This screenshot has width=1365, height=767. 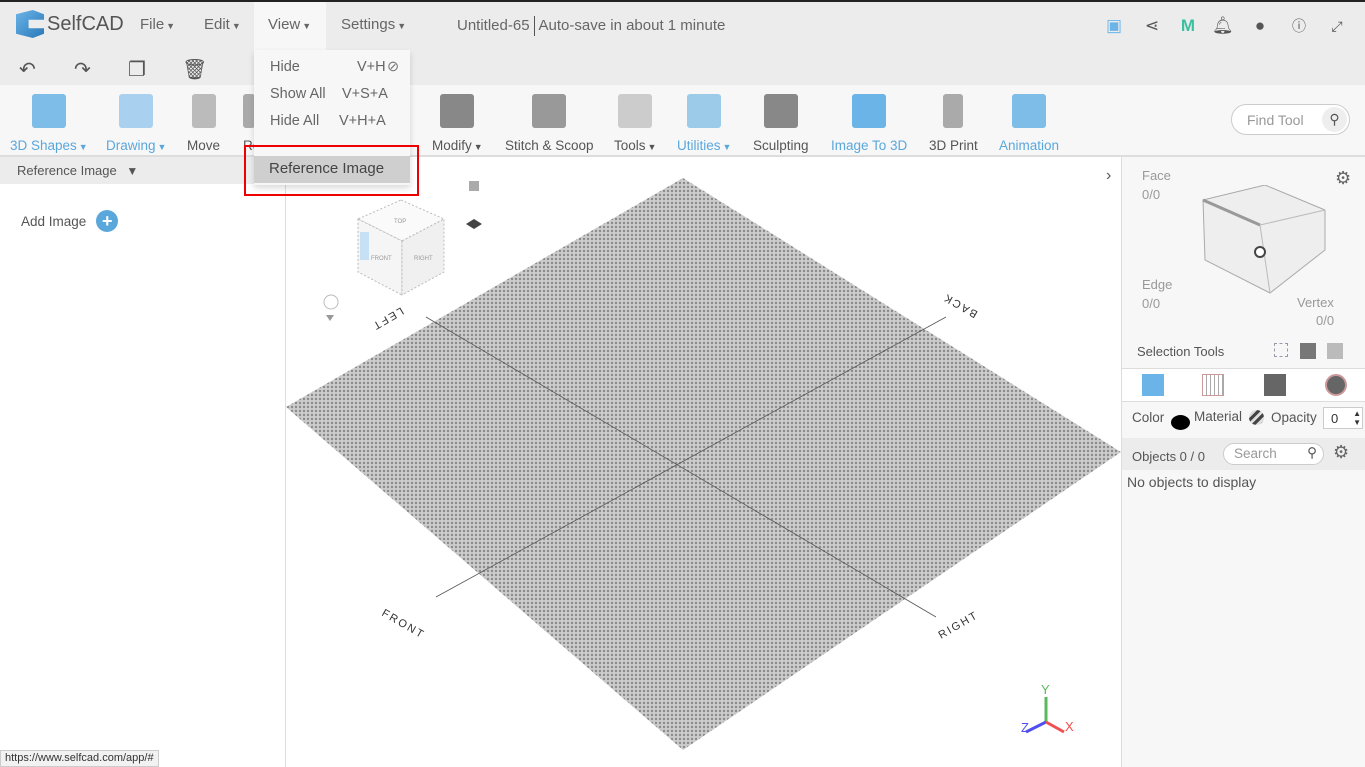 I want to click on material-icon, so click(x=1256, y=417).